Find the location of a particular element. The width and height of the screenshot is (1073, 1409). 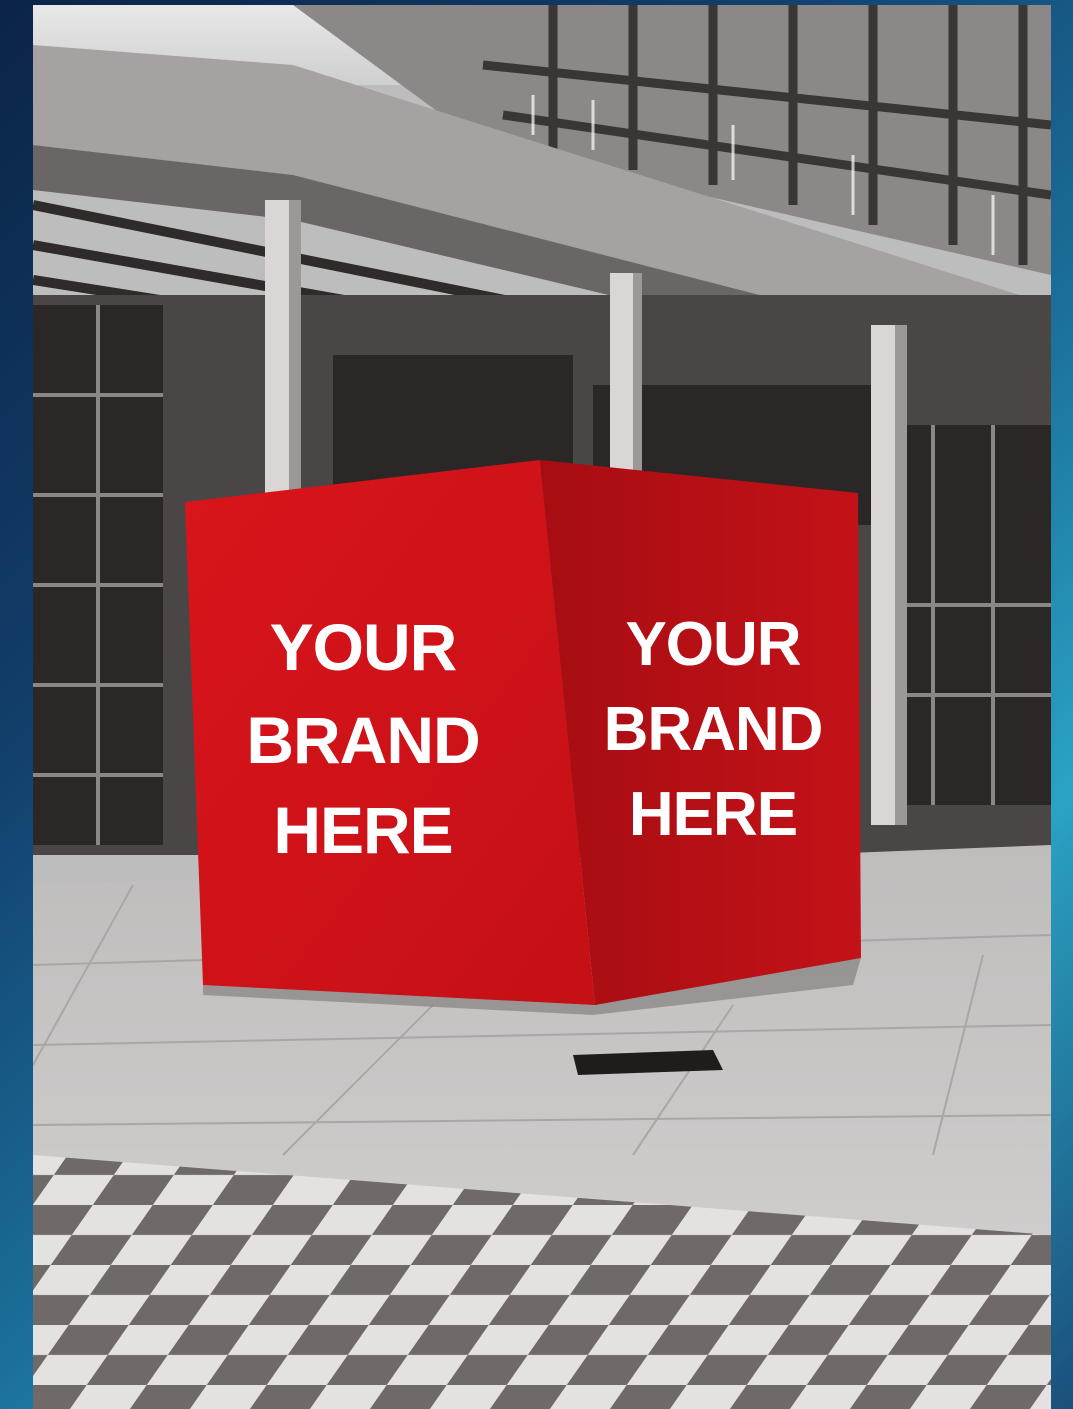

left-face-line2: BRAND is located at coordinates (362, 740).